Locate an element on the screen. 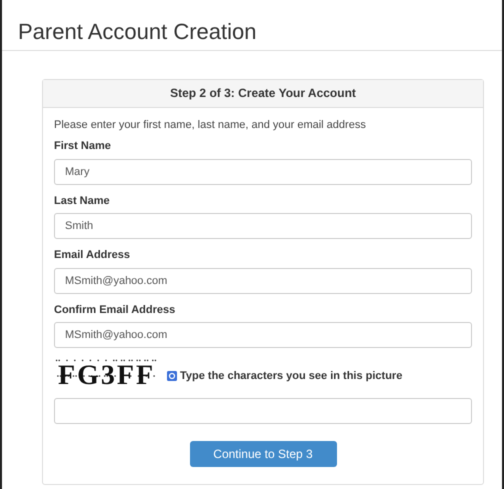 This screenshot has width=504, height=489. refresh-icon is located at coordinates (172, 376).